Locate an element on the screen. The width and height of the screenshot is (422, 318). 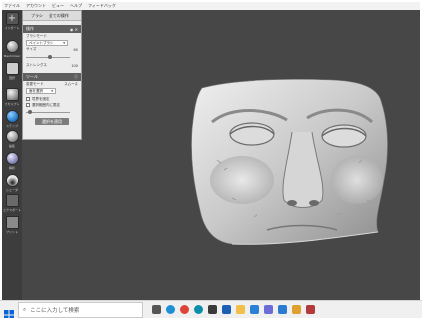
taskbar: ⌕ ここに入力して検索 is located at coordinates (211, 309).